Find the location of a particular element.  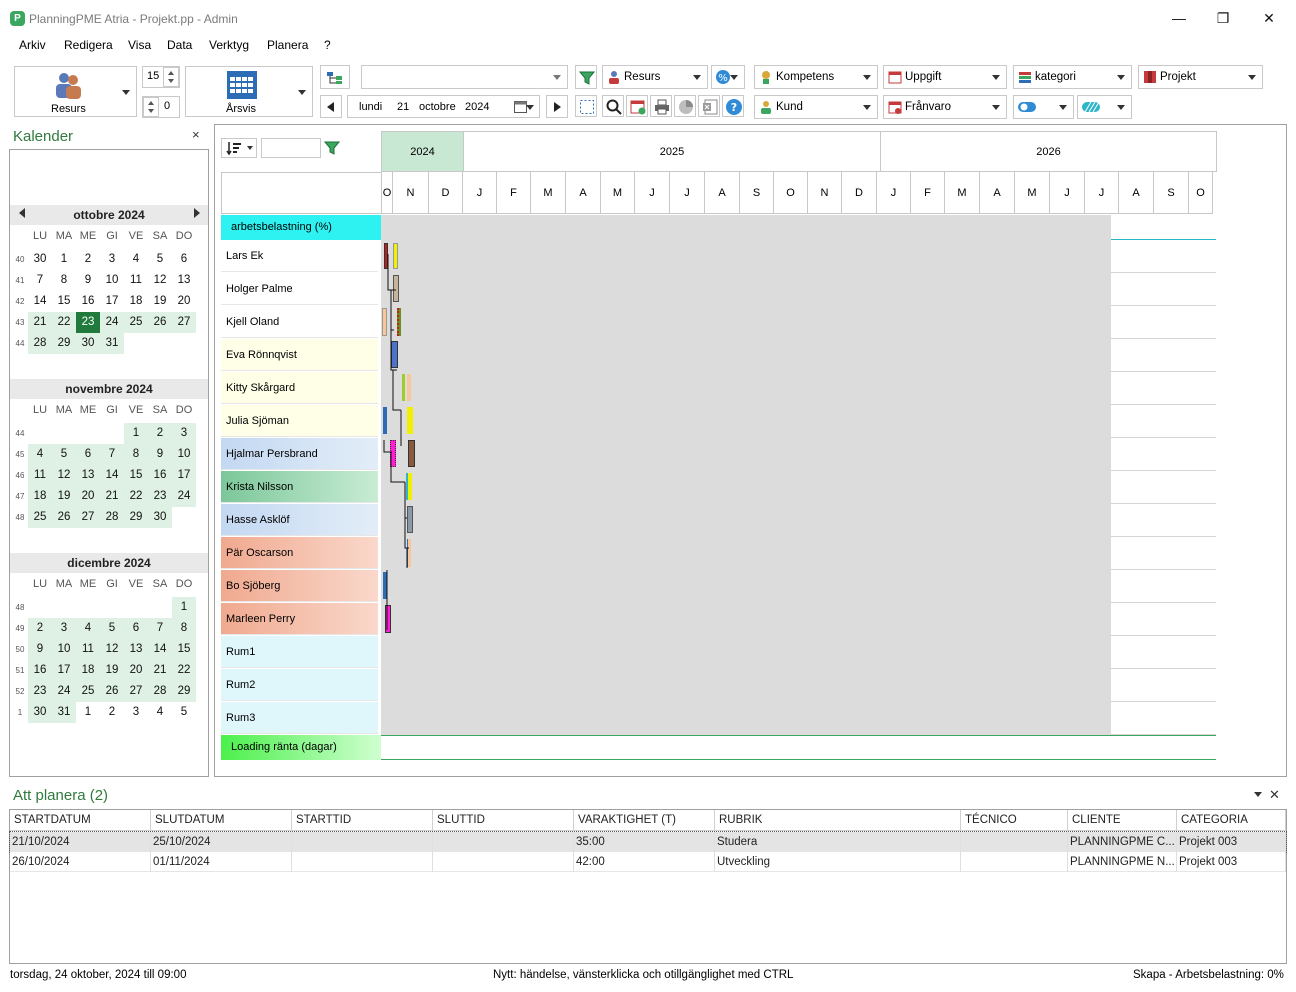

spin-top-arrows is located at coordinates (171, 77).